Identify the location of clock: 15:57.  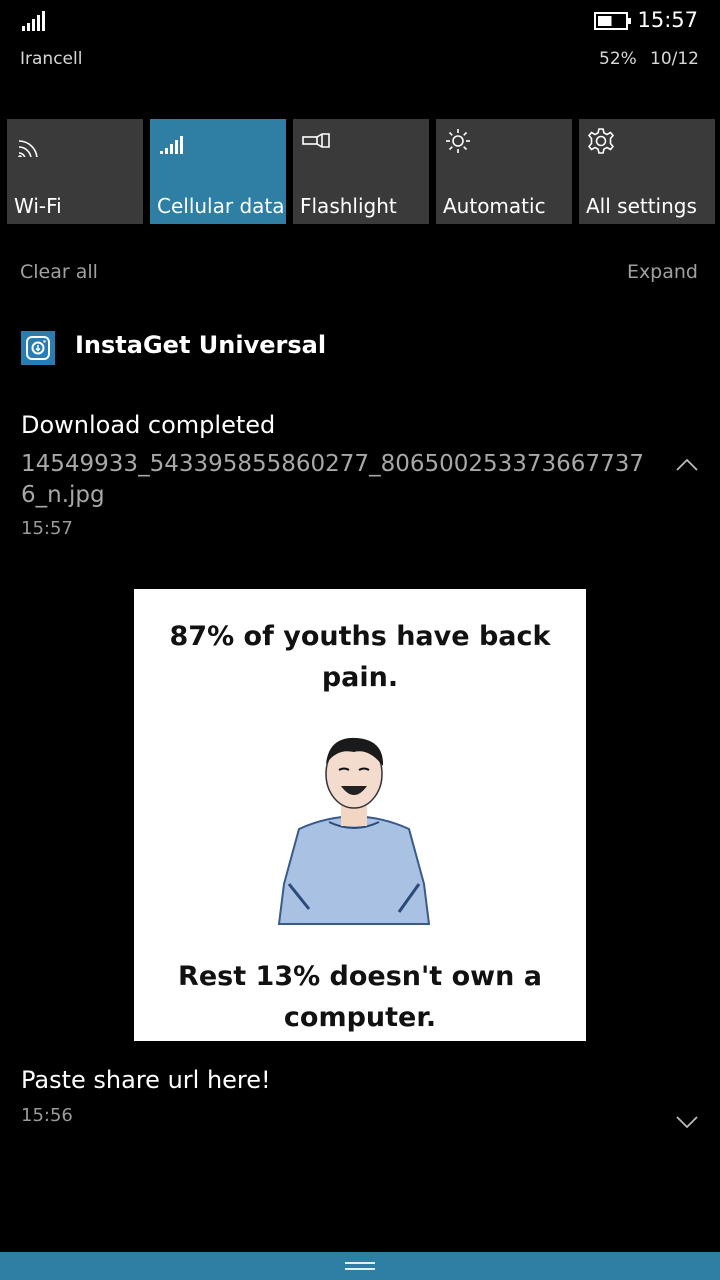
(667, 20).